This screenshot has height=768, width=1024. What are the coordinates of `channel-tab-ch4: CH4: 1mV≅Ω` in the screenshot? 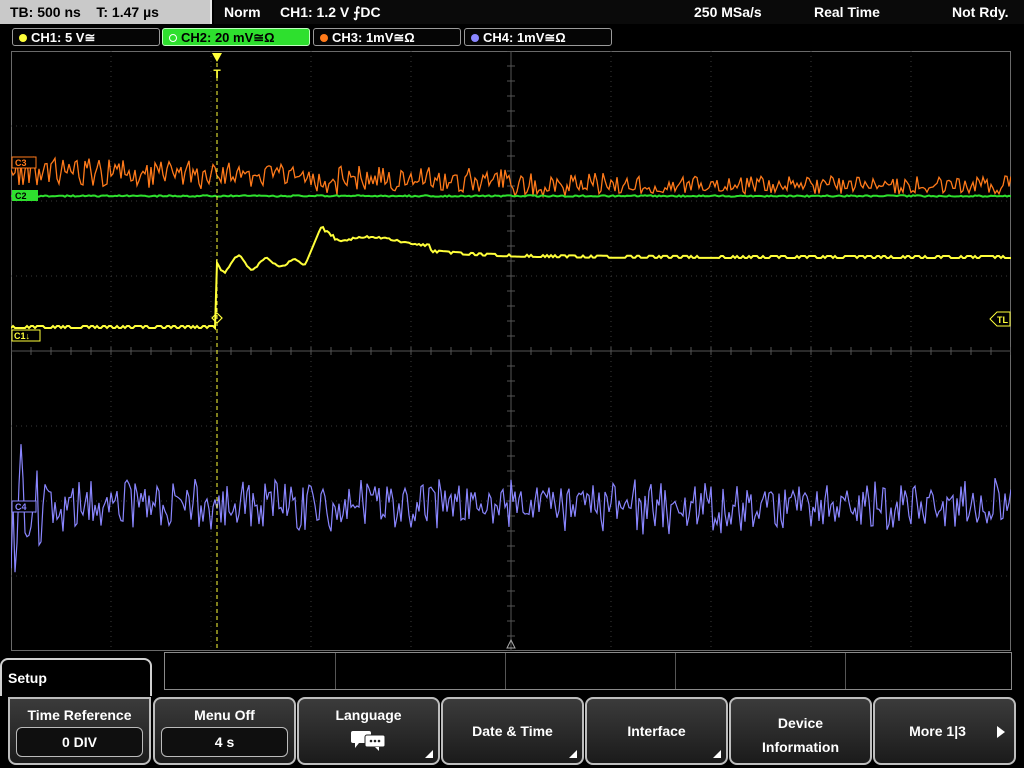 It's located at (538, 37).